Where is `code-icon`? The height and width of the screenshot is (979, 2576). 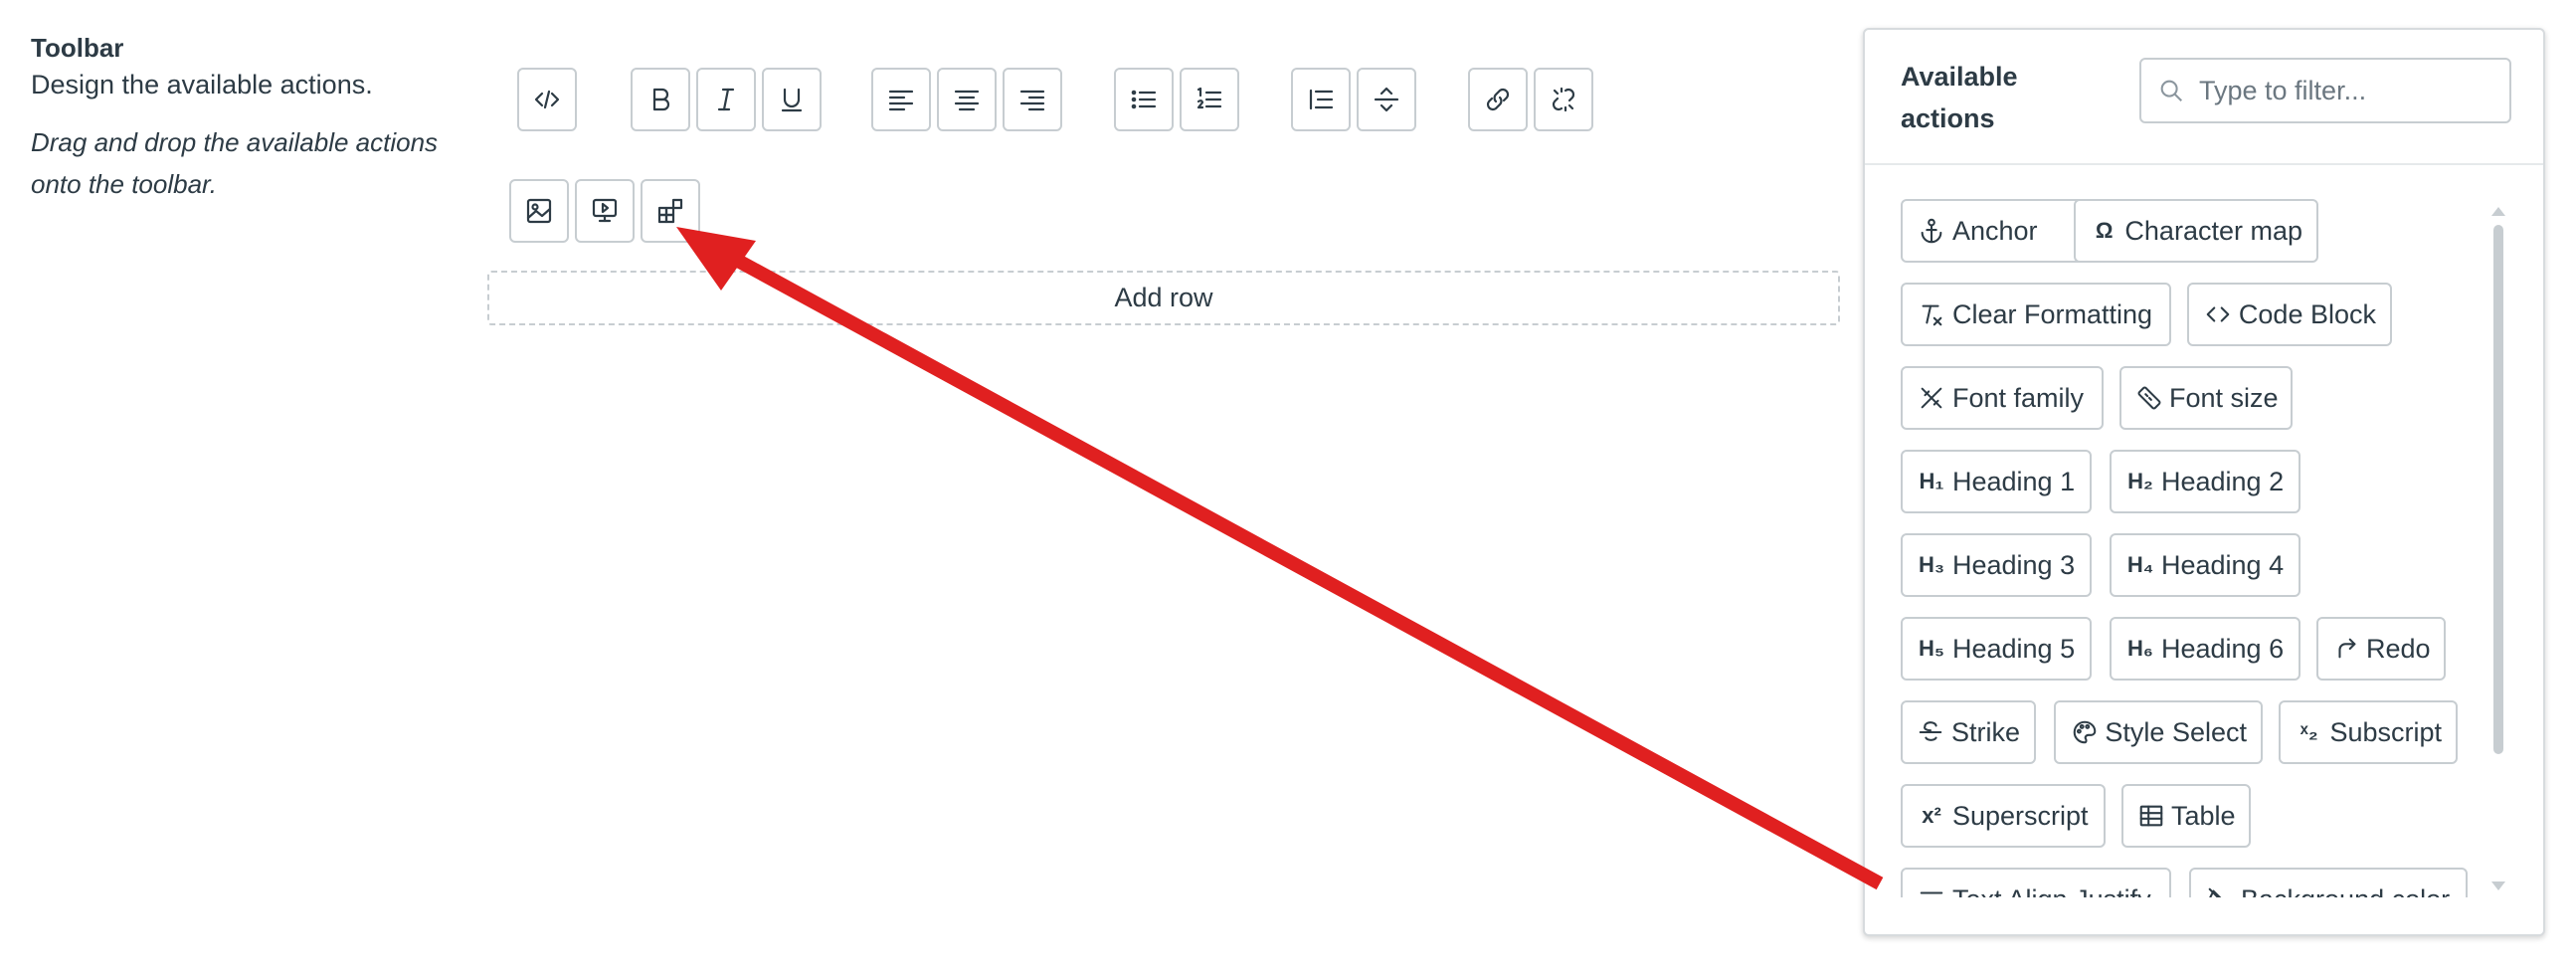
code-icon is located at coordinates (2218, 314).